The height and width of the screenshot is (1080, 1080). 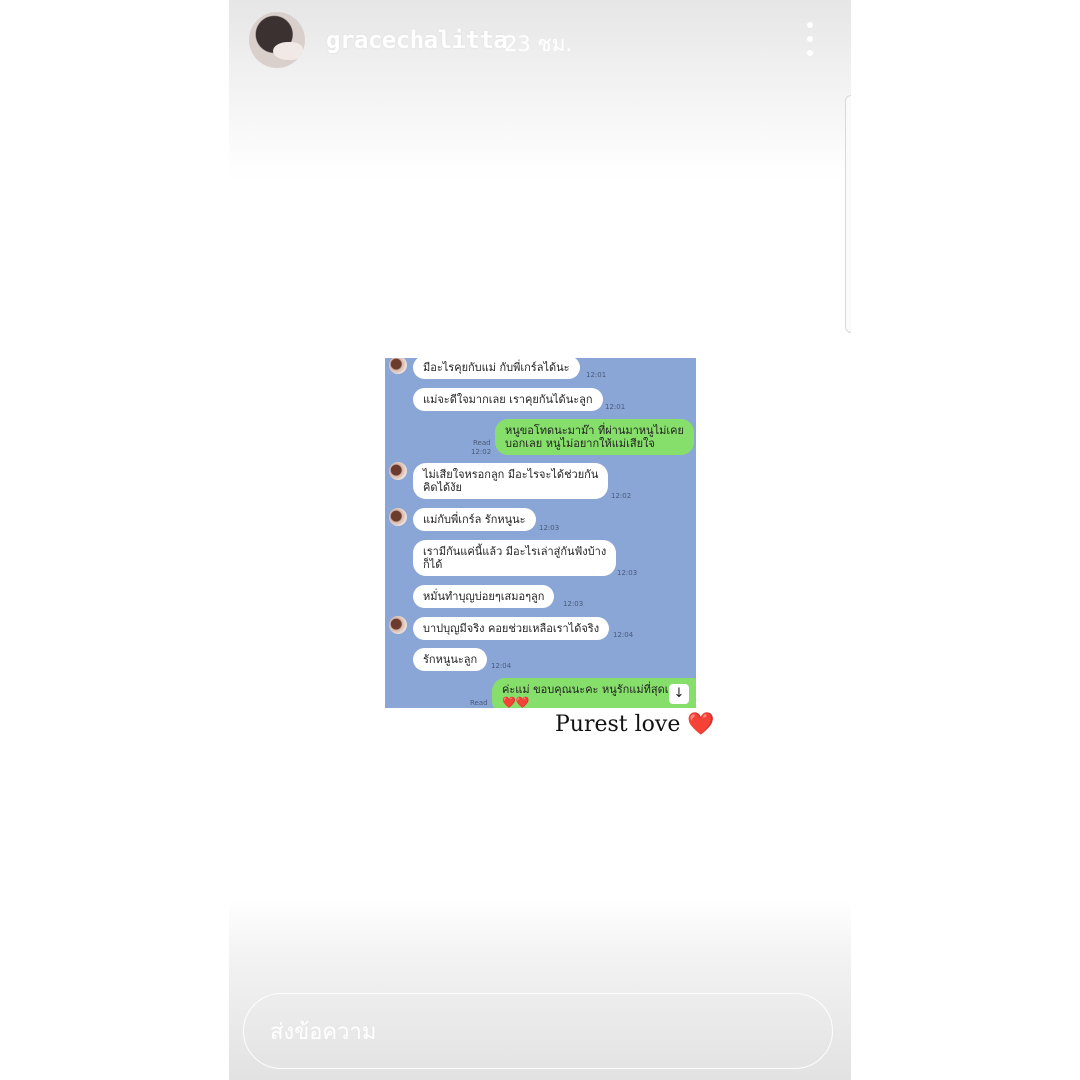 I want to click on username: gracechalitta, so click(x=417, y=40).